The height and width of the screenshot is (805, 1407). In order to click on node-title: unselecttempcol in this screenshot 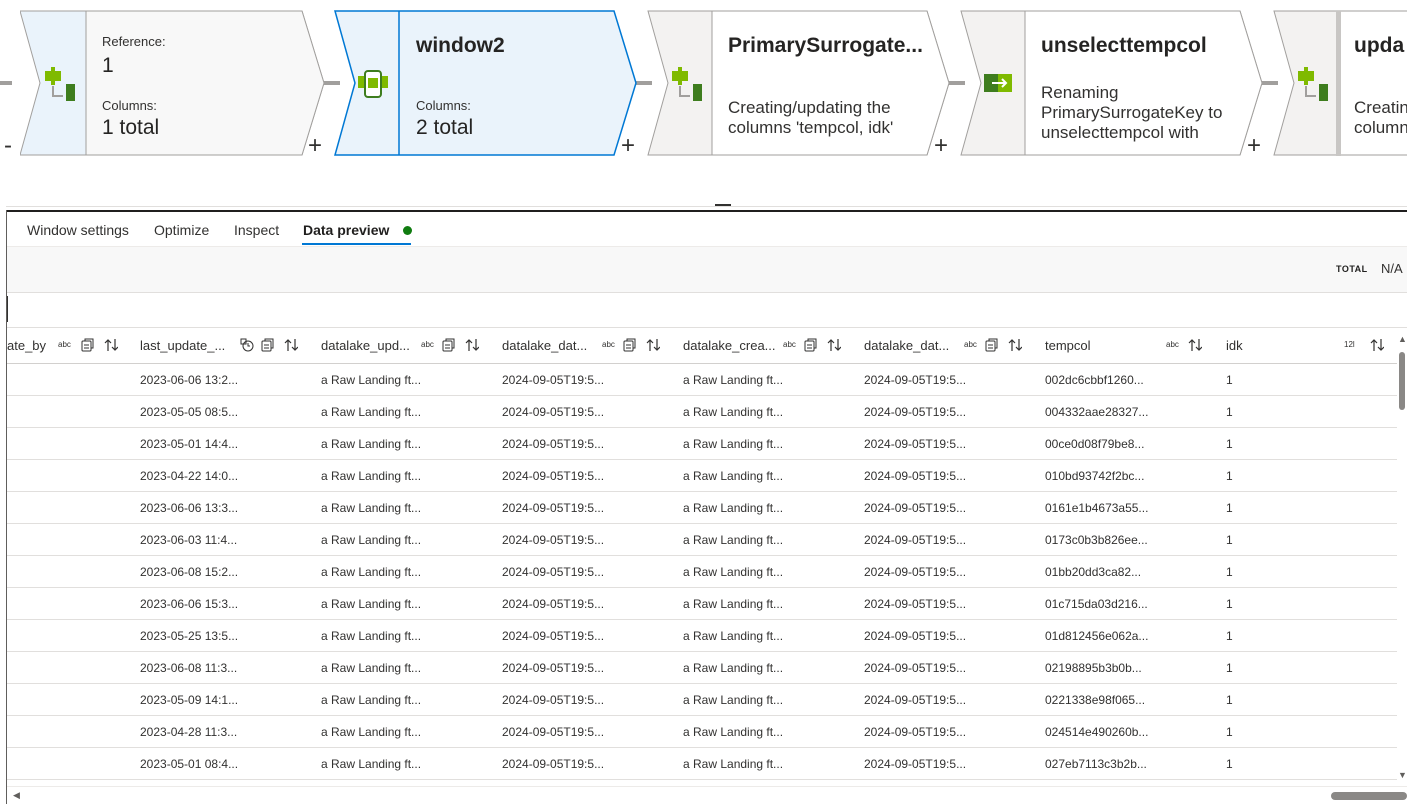, I will do `click(1124, 45)`.